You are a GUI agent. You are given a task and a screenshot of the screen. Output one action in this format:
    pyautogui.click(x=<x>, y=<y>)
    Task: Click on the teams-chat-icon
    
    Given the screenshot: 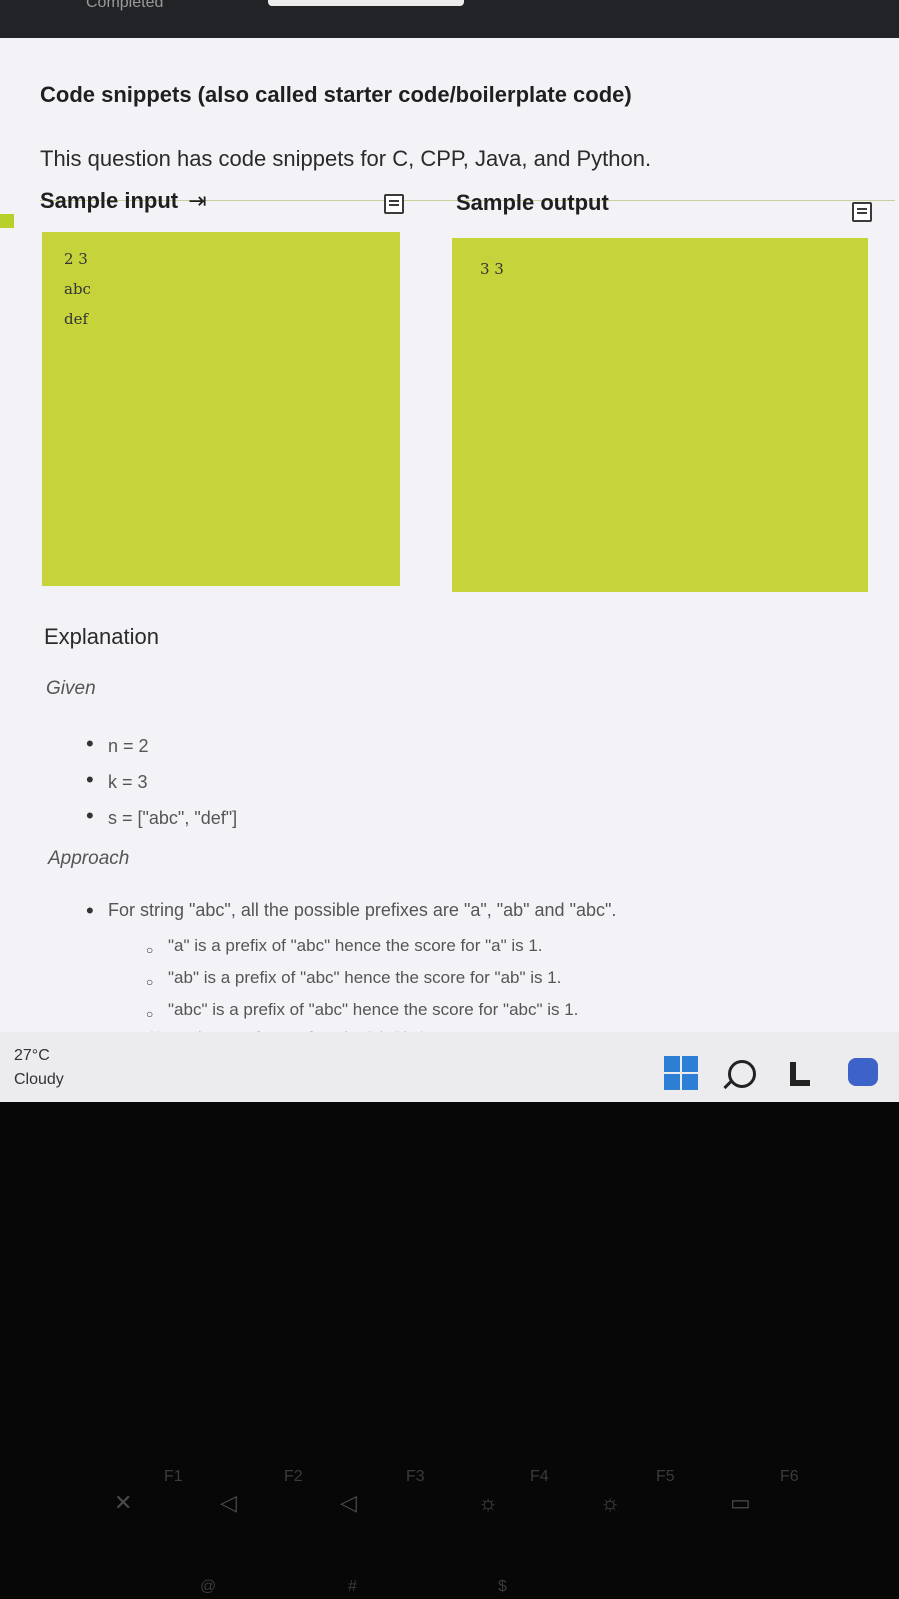 What is the action you would take?
    pyautogui.click(x=863, y=1072)
    